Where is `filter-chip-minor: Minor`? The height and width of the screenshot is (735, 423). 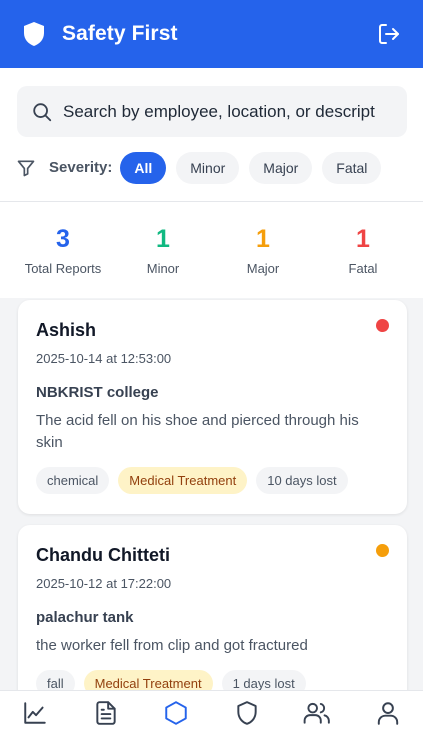
filter-chip-minor: Minor is located at coordinates (208, 167).